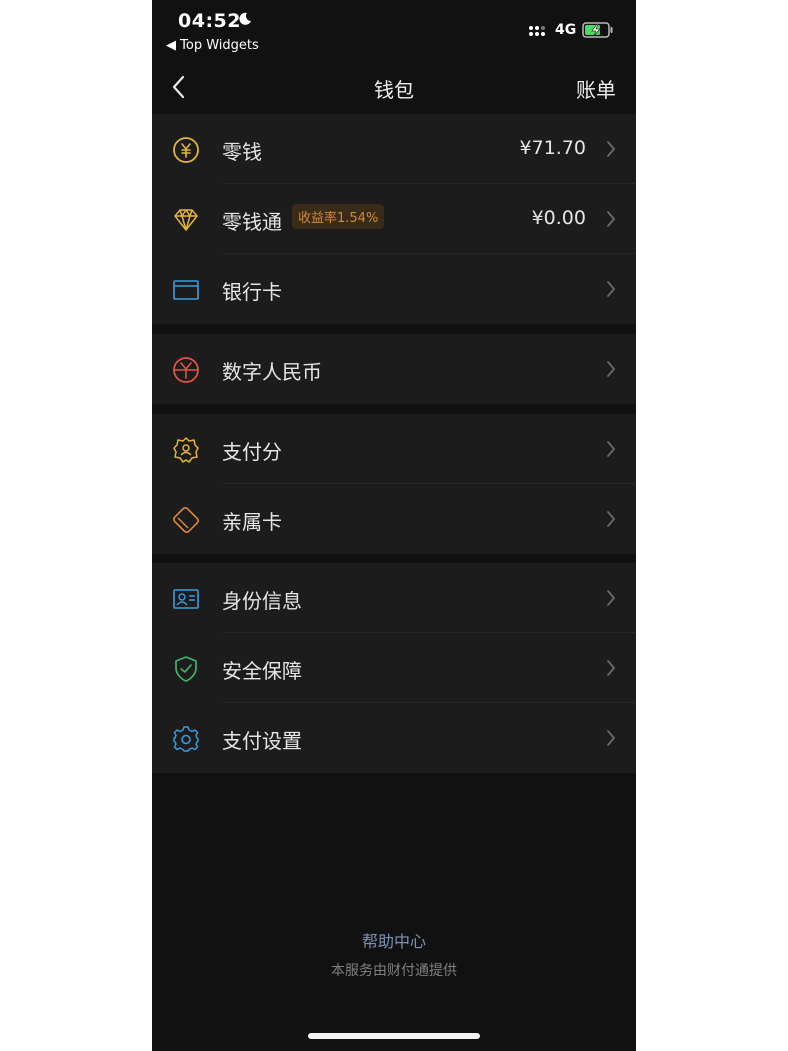  I want to click on bank-card-label: 银行卡, so click(252, 292).